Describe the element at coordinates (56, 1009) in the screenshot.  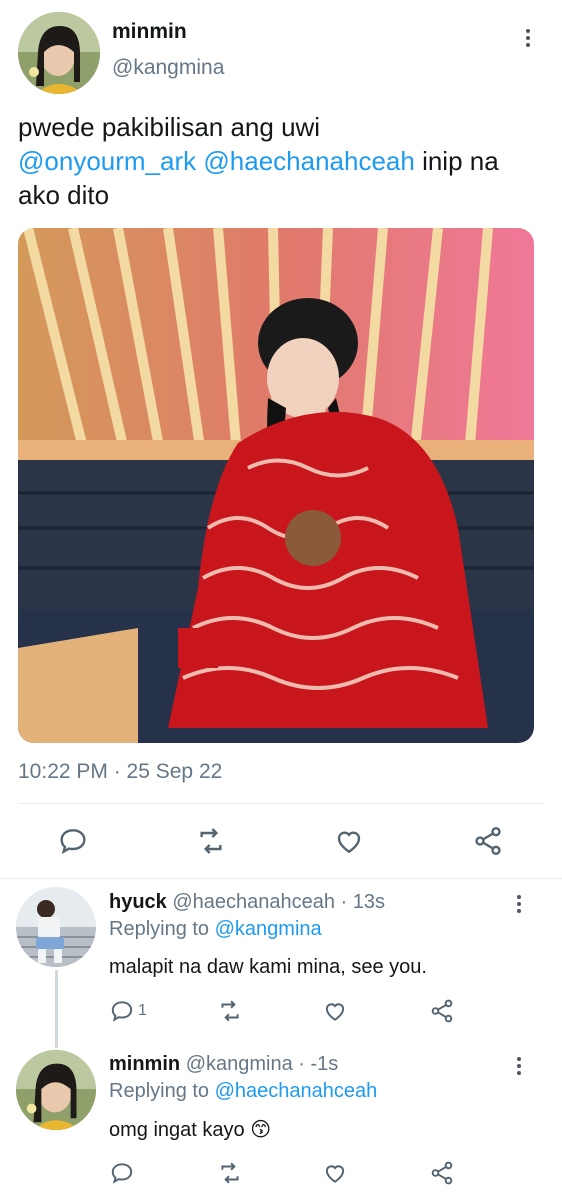
I see `thread-line` at that location.